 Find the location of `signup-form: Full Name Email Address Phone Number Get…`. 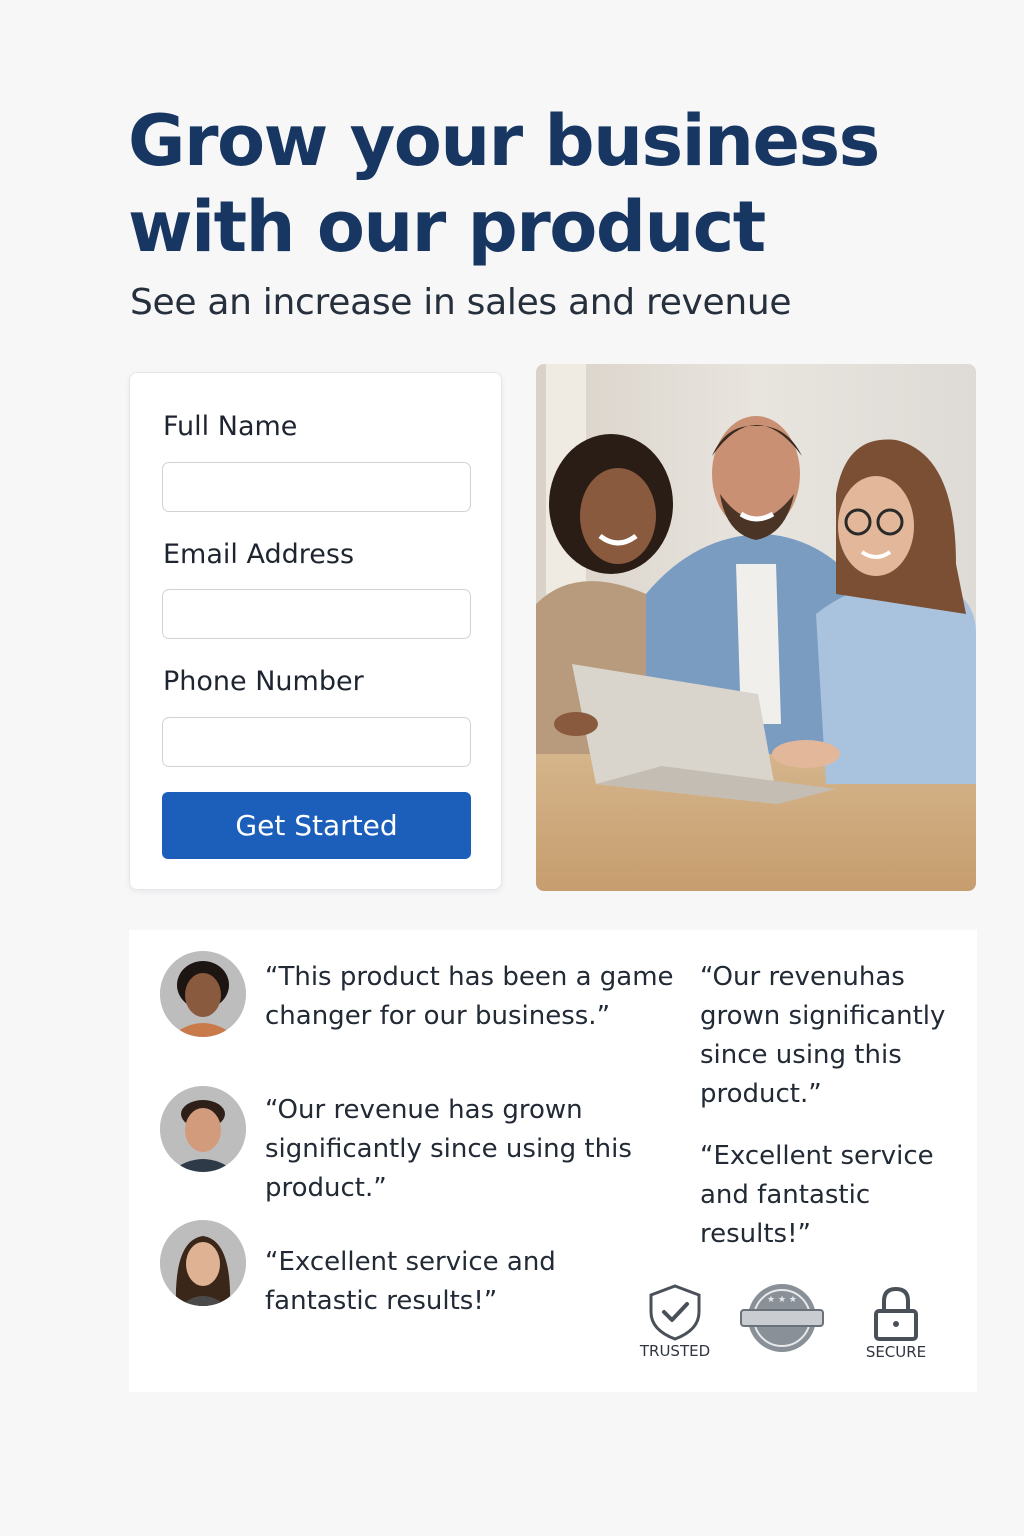

signup-form: Full Name Email Address Phone Number Get… is located at coordinates (315, 631).